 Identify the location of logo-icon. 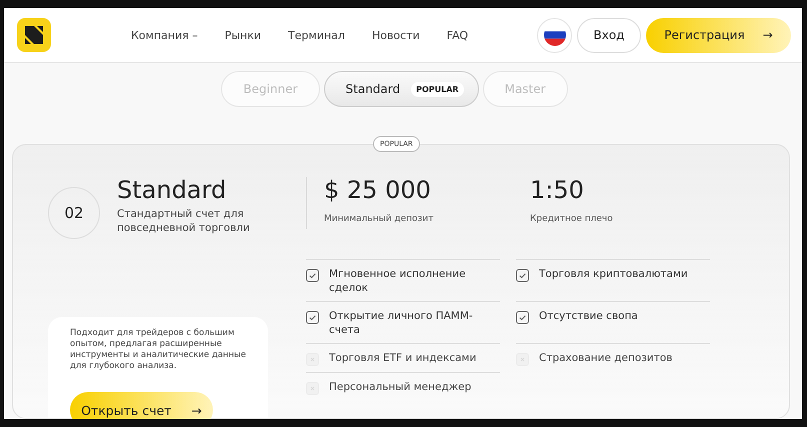
(34, 35).